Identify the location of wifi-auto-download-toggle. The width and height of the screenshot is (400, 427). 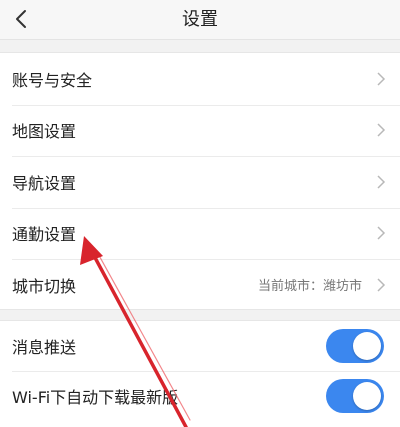
(355, 396).